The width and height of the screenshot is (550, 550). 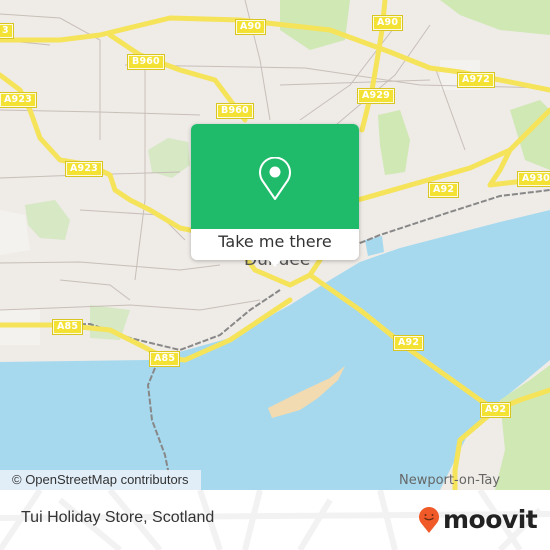 What do you see at coordinates (100, 480) in the screenshot?
I see `map-attribution: © OpenStreetMap contributors` at bounding box center [100, 480].